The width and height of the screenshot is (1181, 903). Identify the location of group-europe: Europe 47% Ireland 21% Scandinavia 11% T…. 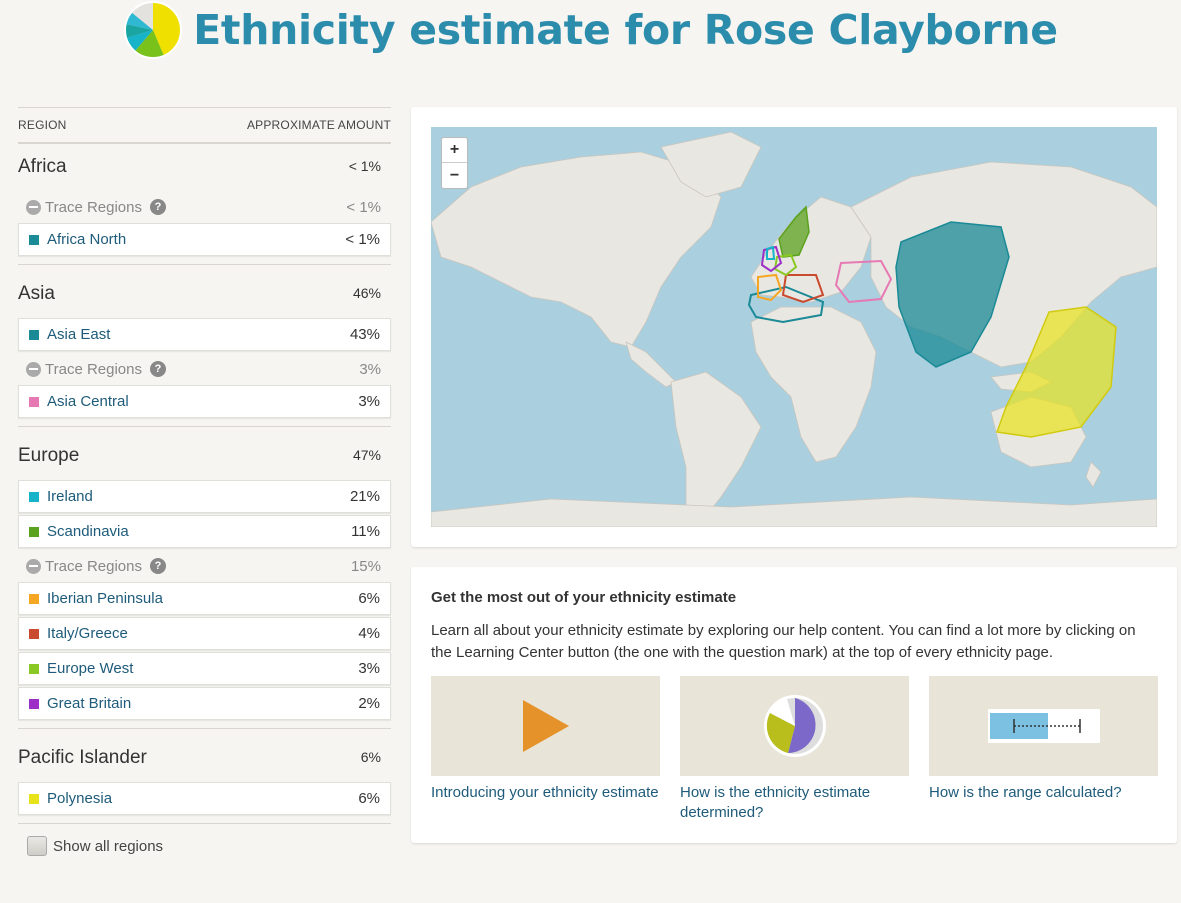
(204, 581).